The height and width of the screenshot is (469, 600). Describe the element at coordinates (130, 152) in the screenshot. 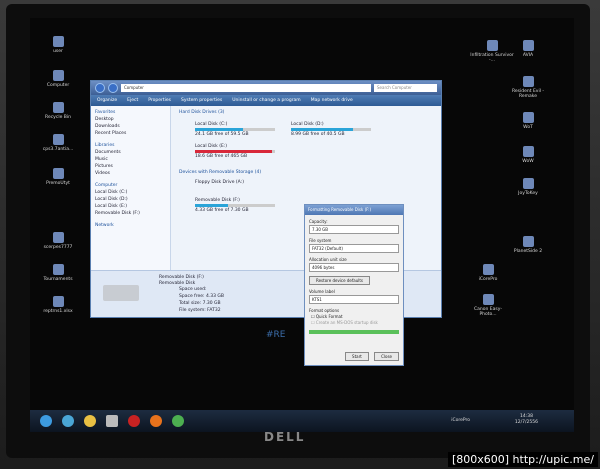

I see `nav-item-documents: Documents` at that location.